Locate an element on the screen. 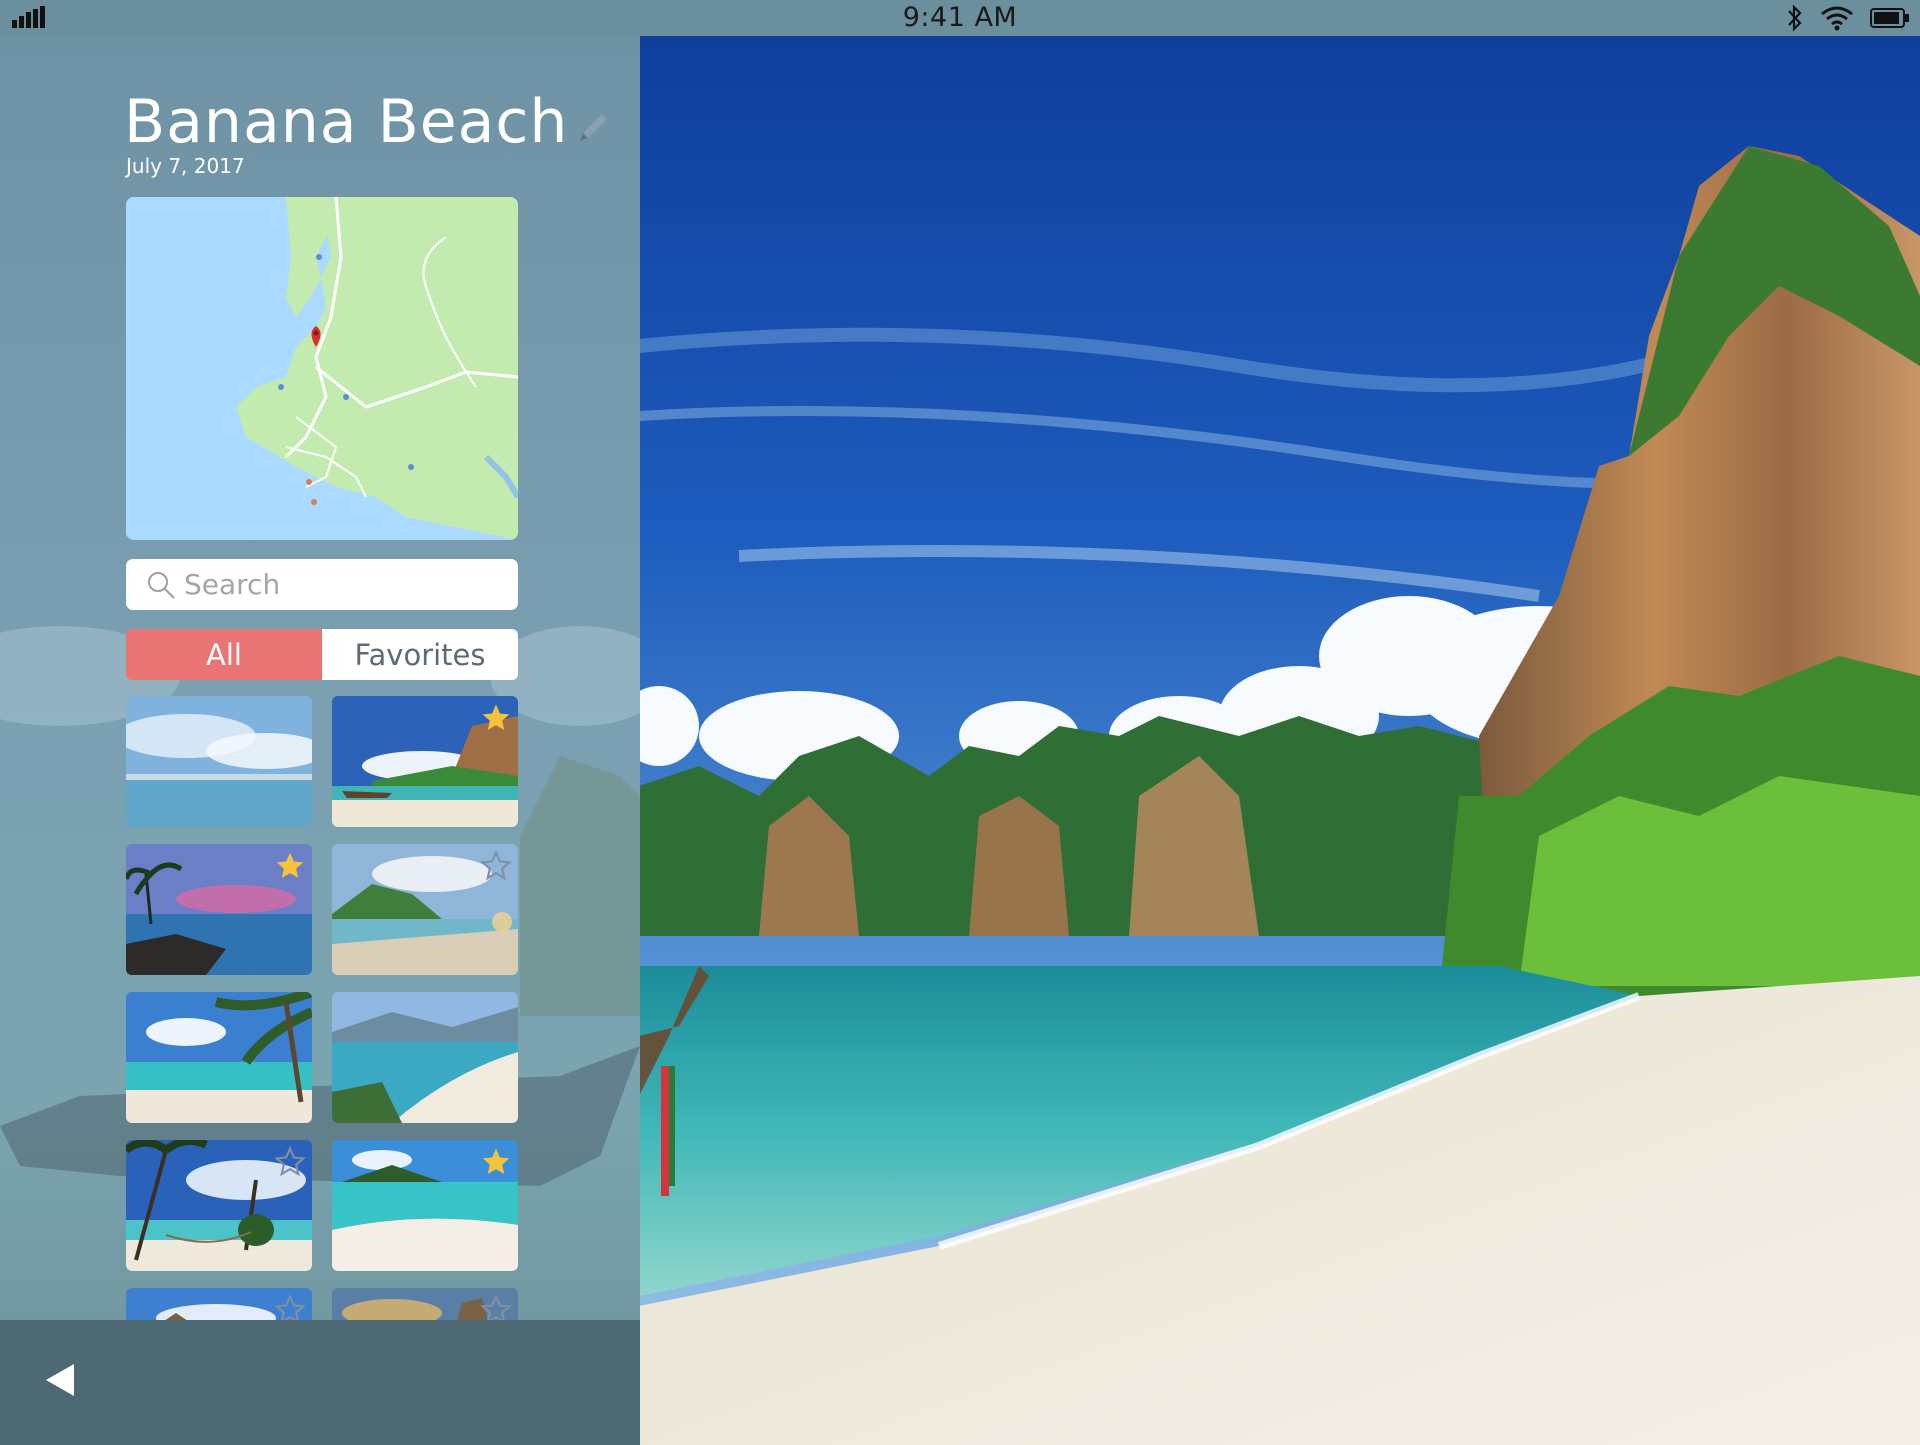 This screenshot has width=1920, height=1445. tab-favorites: Favorites is located at coordinates (420, 654).